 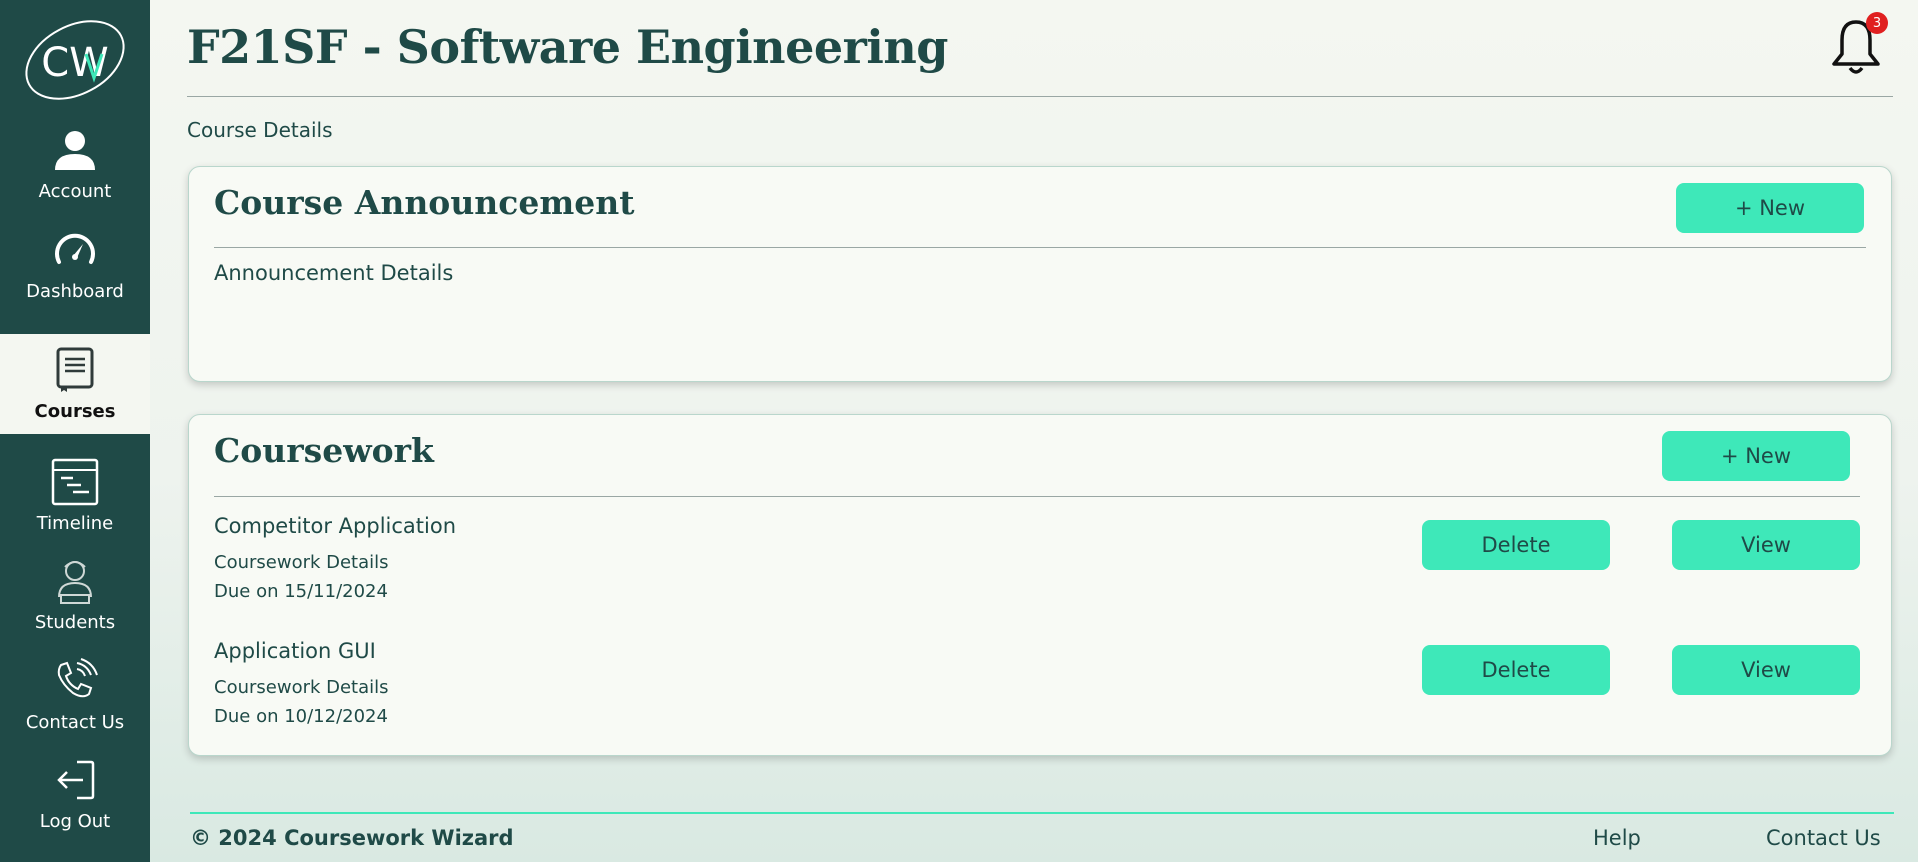 I want to click on student-icon, so click(x=75, y=581).